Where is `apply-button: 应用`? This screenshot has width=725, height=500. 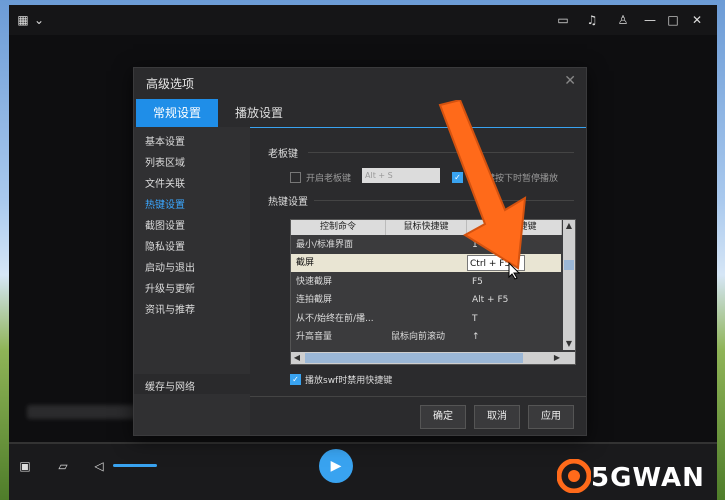
apply-button: 应用 is located at coordinates (551, 417).